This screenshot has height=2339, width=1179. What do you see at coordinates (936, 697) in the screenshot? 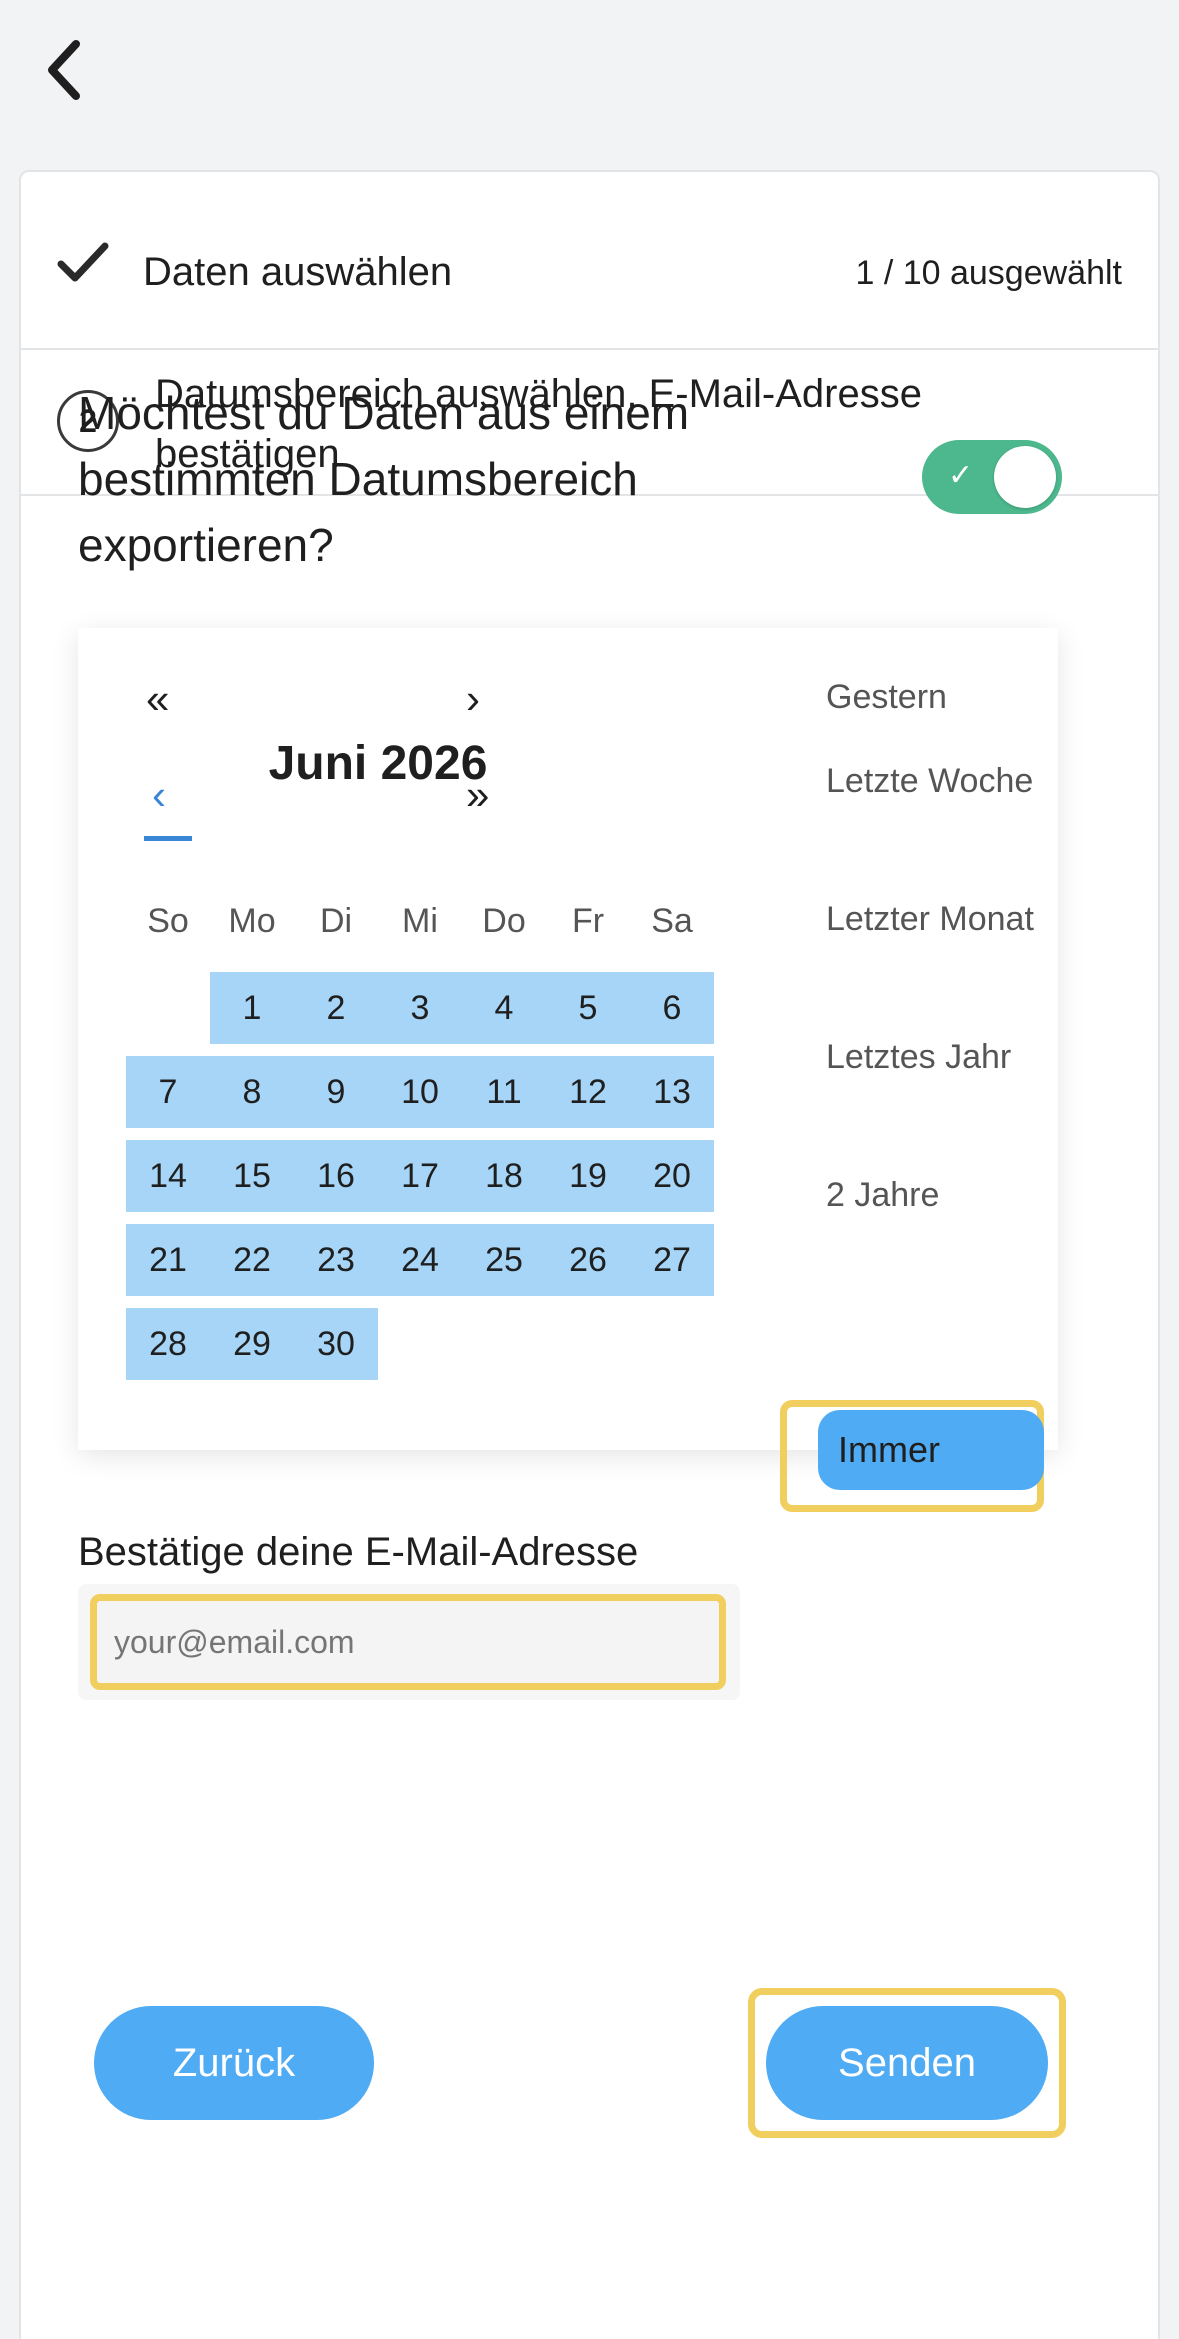
I see `preset-option: Gestern` at bounding box center [936, 697].